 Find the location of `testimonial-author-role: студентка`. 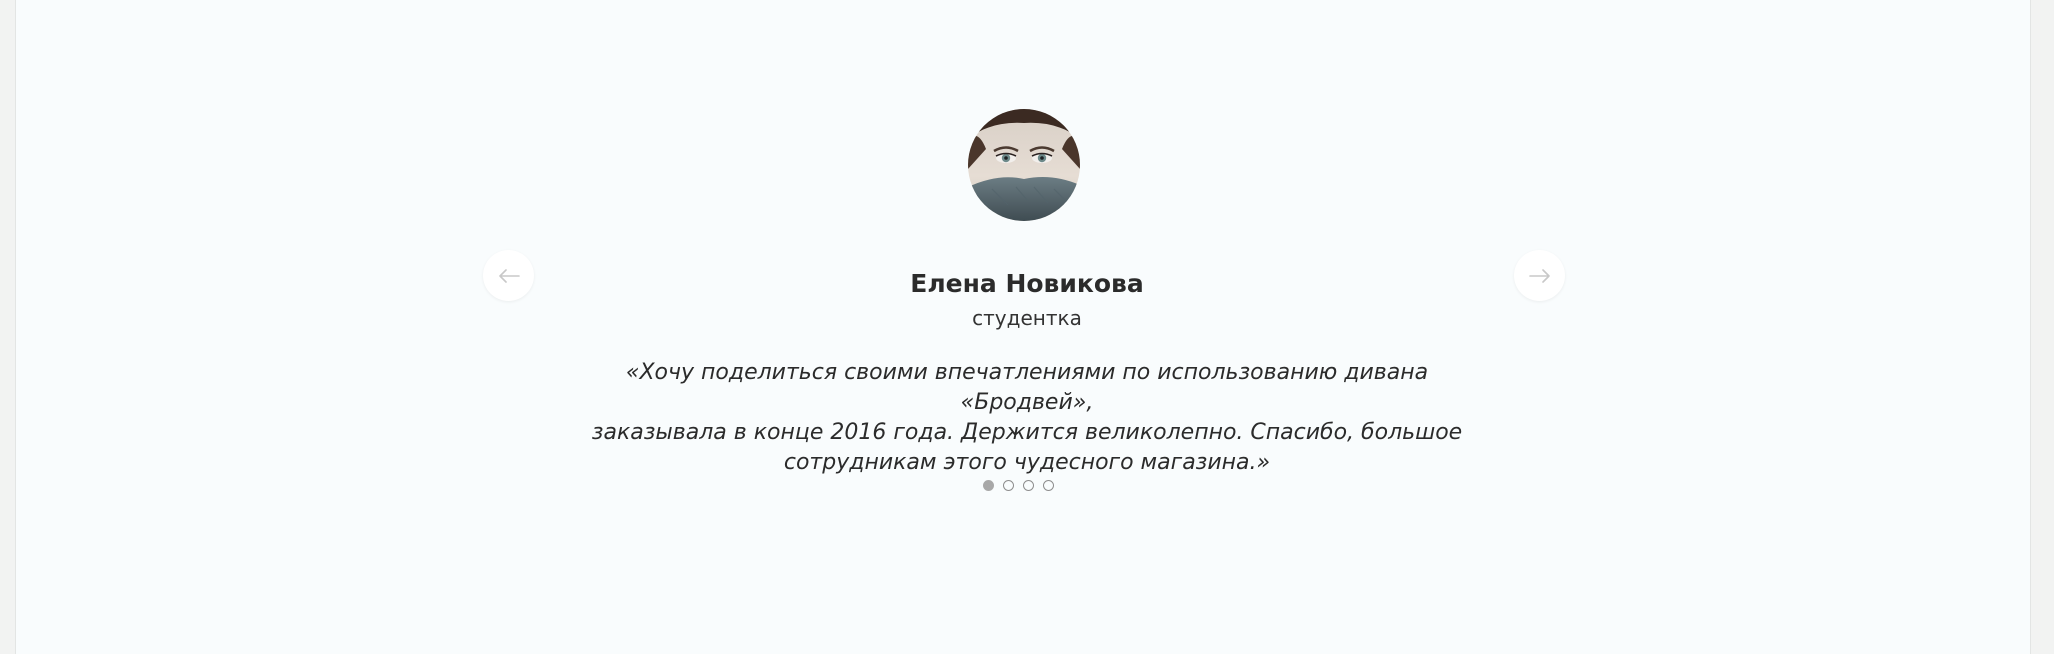

testimonial-author-role: студентка is located at coordinates (1027, 318).